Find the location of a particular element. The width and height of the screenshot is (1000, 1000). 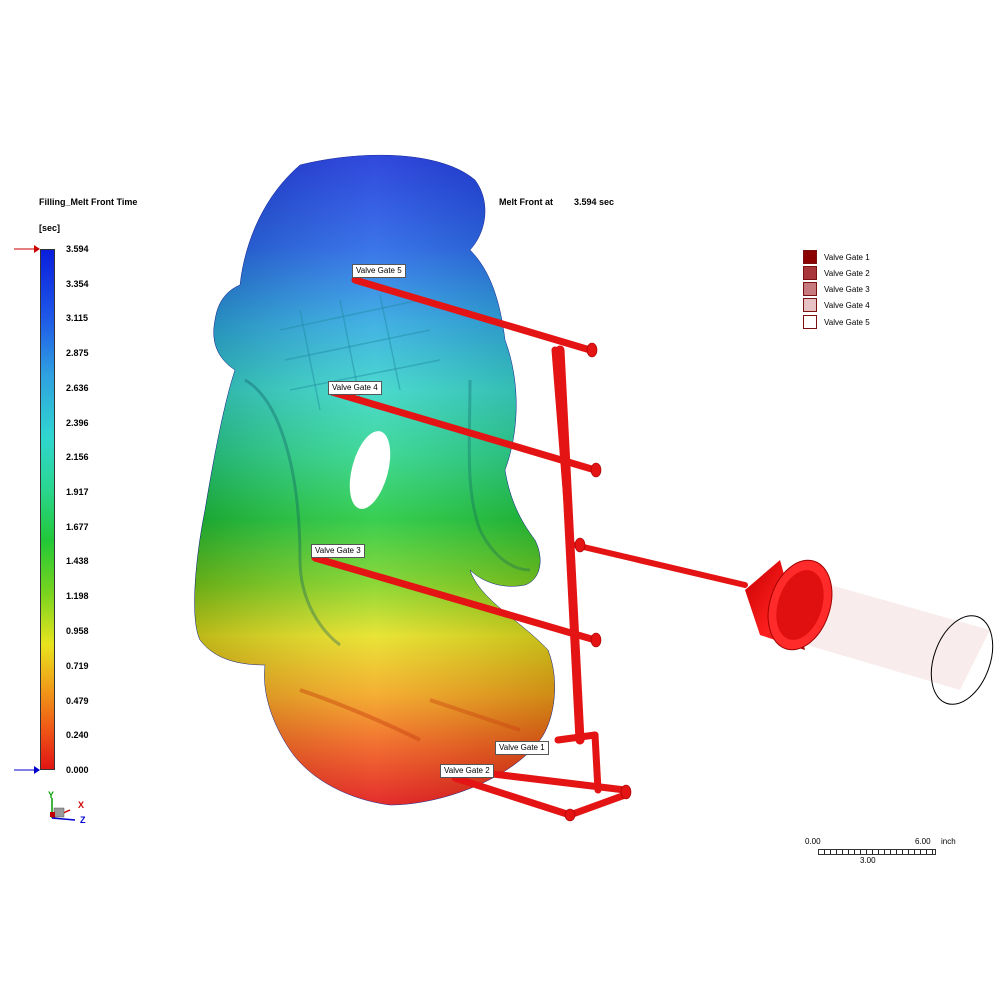

scale-unit: inch is located at coordinates (948, 841).